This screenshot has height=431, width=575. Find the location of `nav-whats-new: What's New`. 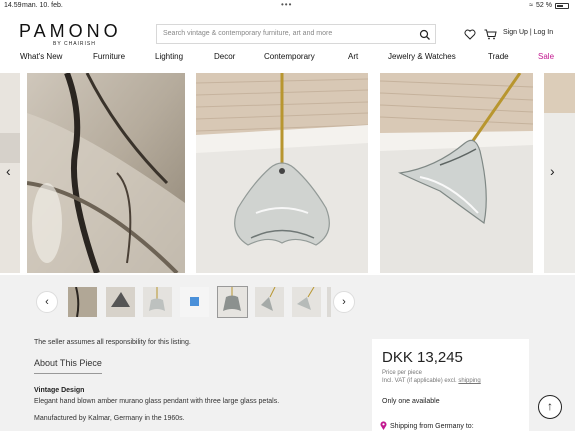

nav-whats-new: What's New is located at coordinates (41, 56).